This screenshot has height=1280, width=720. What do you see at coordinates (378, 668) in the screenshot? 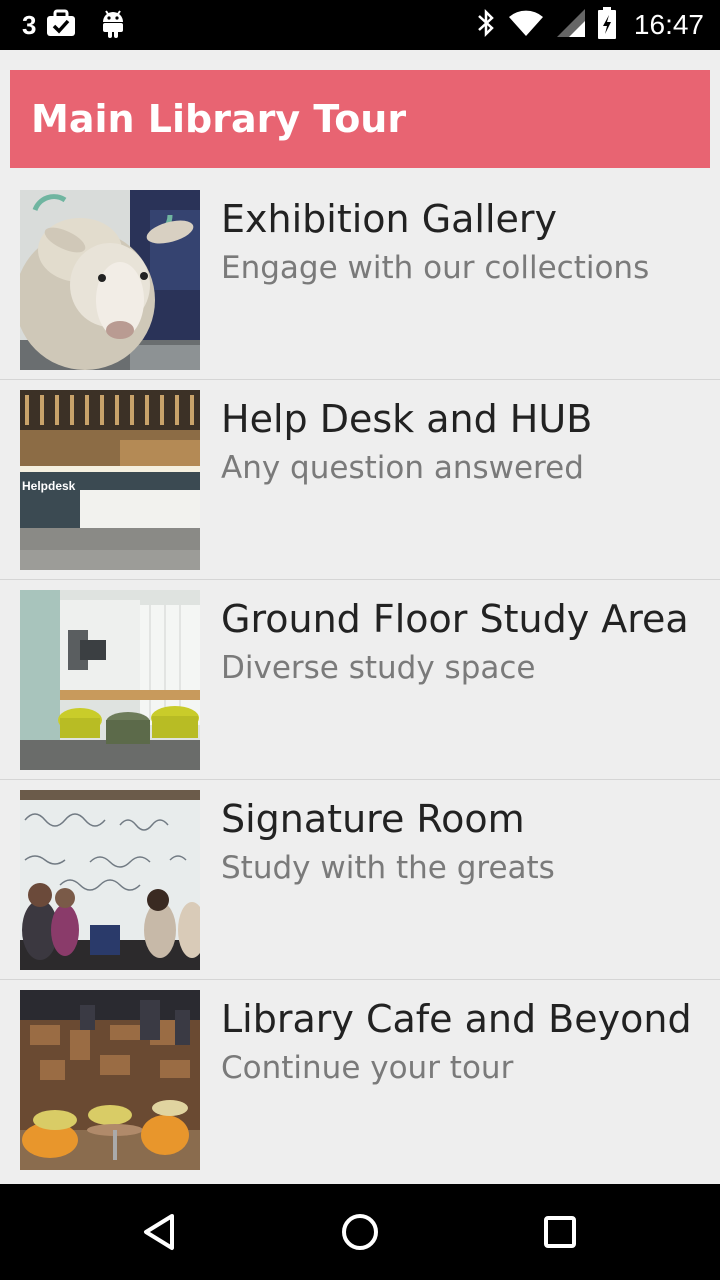
I see `item-subtitle: Diverse study space` at bounding box center [378, 668].